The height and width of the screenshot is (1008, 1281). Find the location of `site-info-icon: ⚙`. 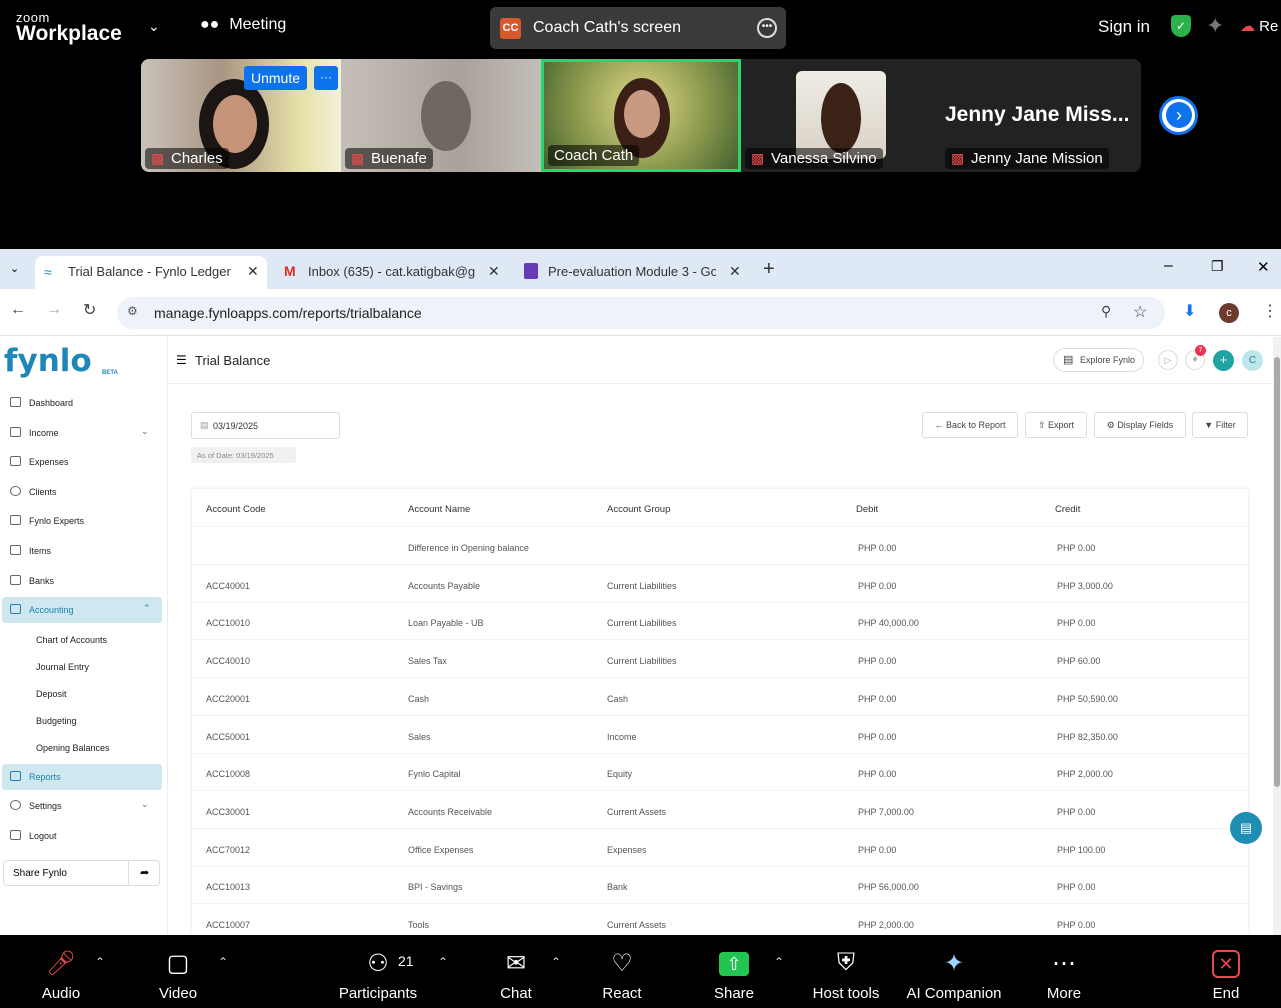

site-info-icon: ⚙ is located at coordinates (132, 311).